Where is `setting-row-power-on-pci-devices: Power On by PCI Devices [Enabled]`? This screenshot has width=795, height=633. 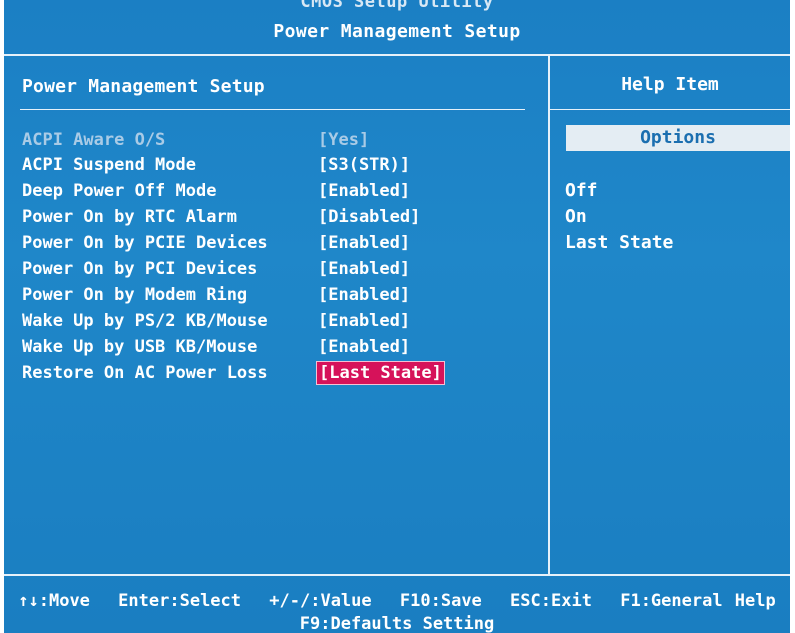
setting-row-power-on-pci-devices: Power On by PCI Devices [Enabled] is located at coordinates (237, 269).